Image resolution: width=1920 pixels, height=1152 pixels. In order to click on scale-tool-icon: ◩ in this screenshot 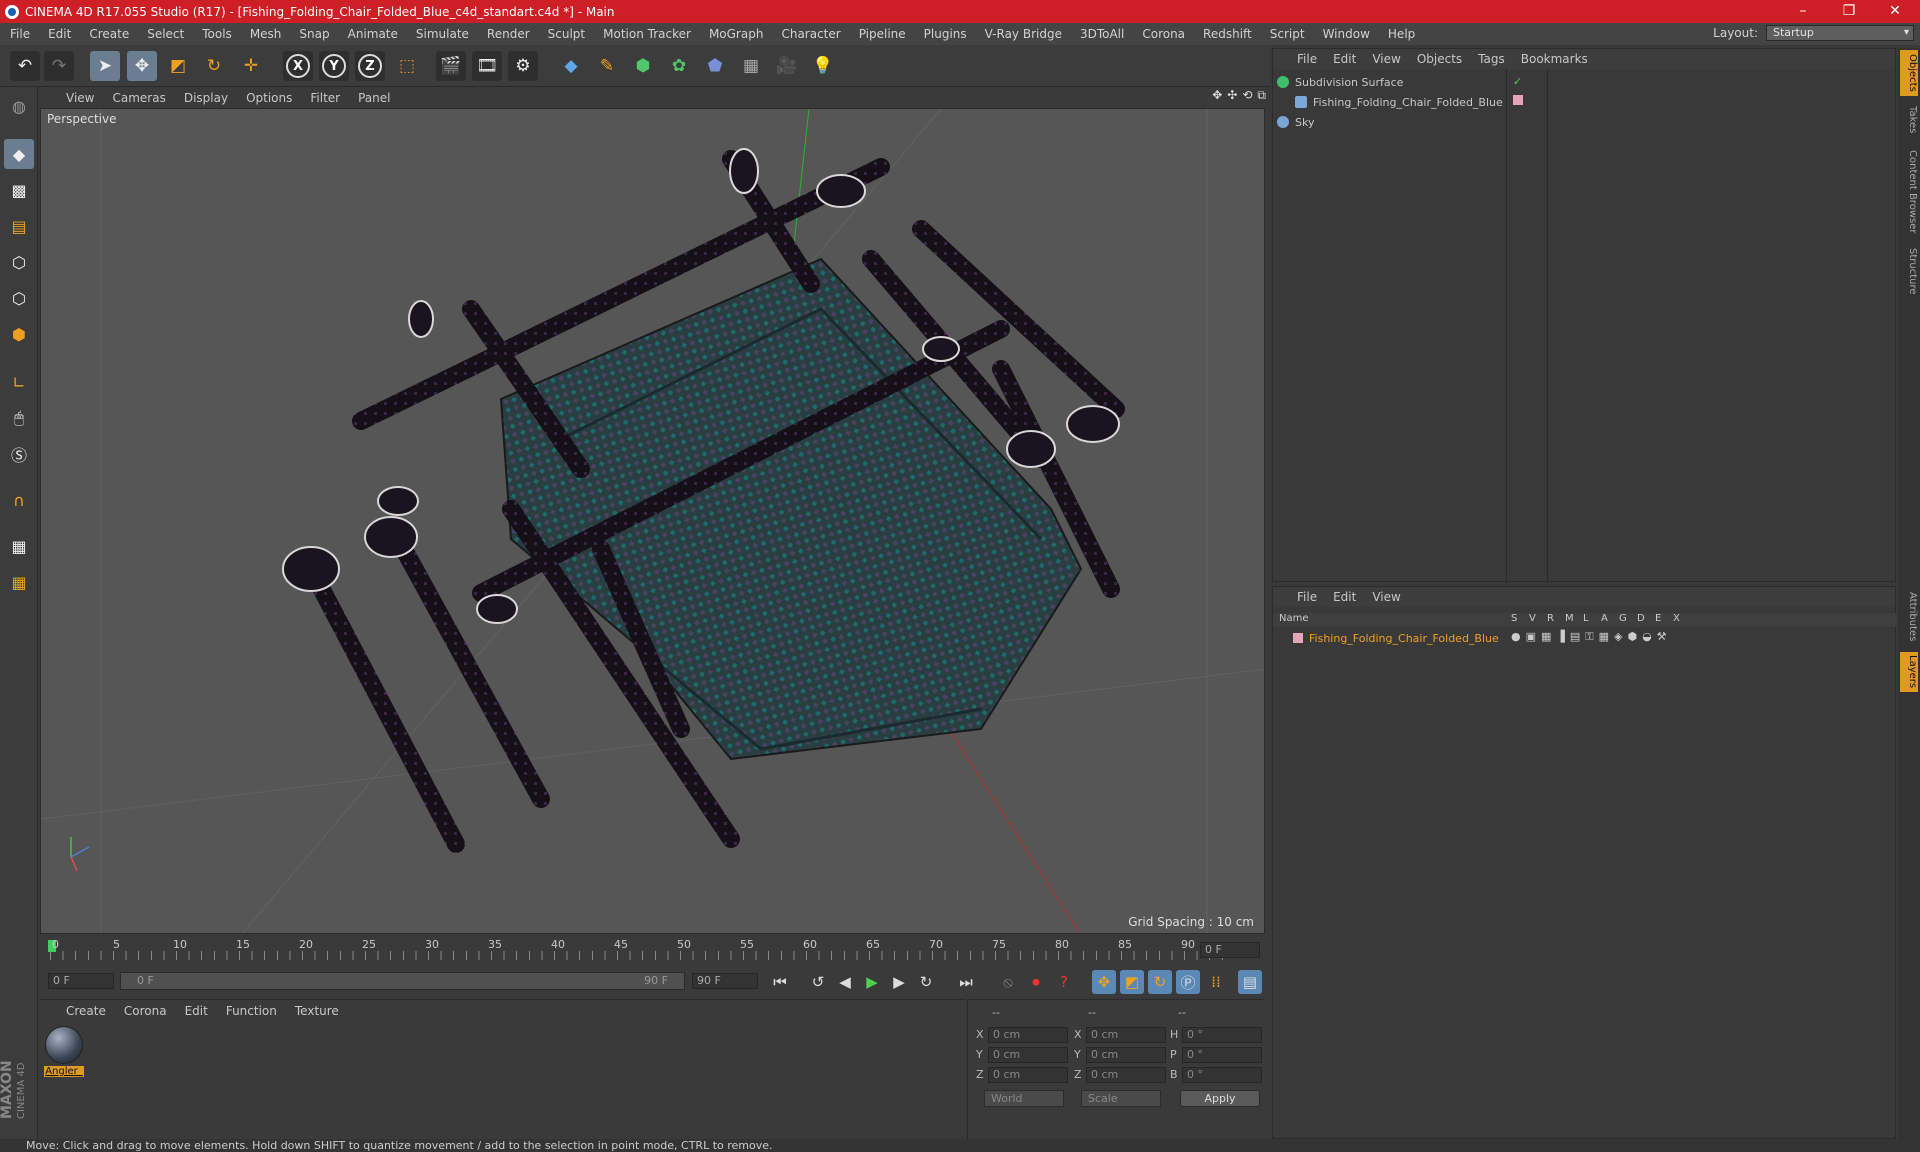, I will do `click(178, 66)`.